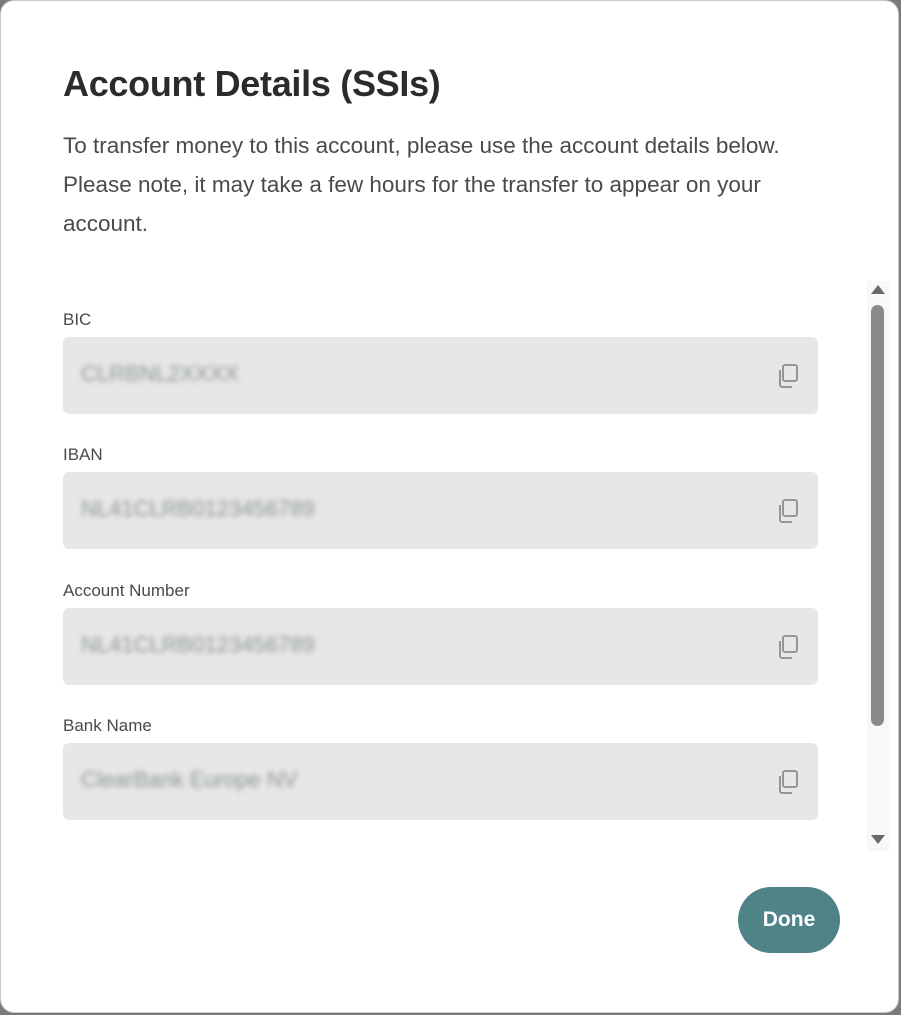  What do you see at coordinates (160, 373) in the screenshot?
I see `bic-value: CLRBNL2XXXX` at bounding box center [160, 373].